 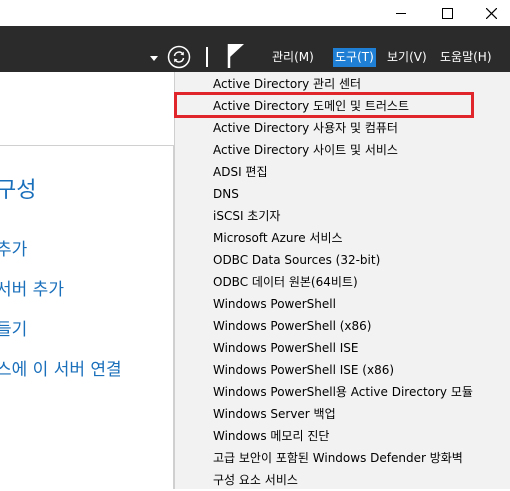 I want to click on create-server-group-link: 들기, so click(x=13, y=327).